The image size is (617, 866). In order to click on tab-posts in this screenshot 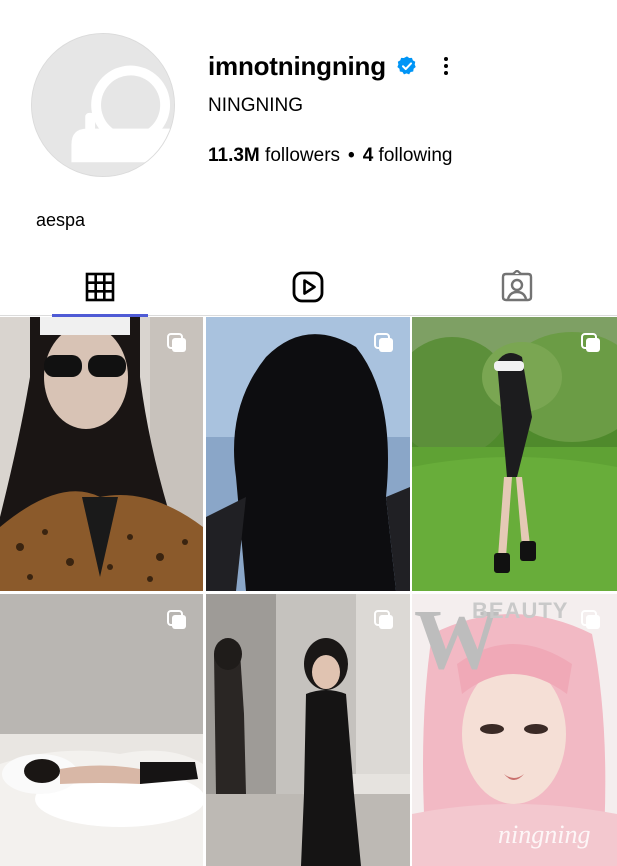, I will do `click(100, 287)`.